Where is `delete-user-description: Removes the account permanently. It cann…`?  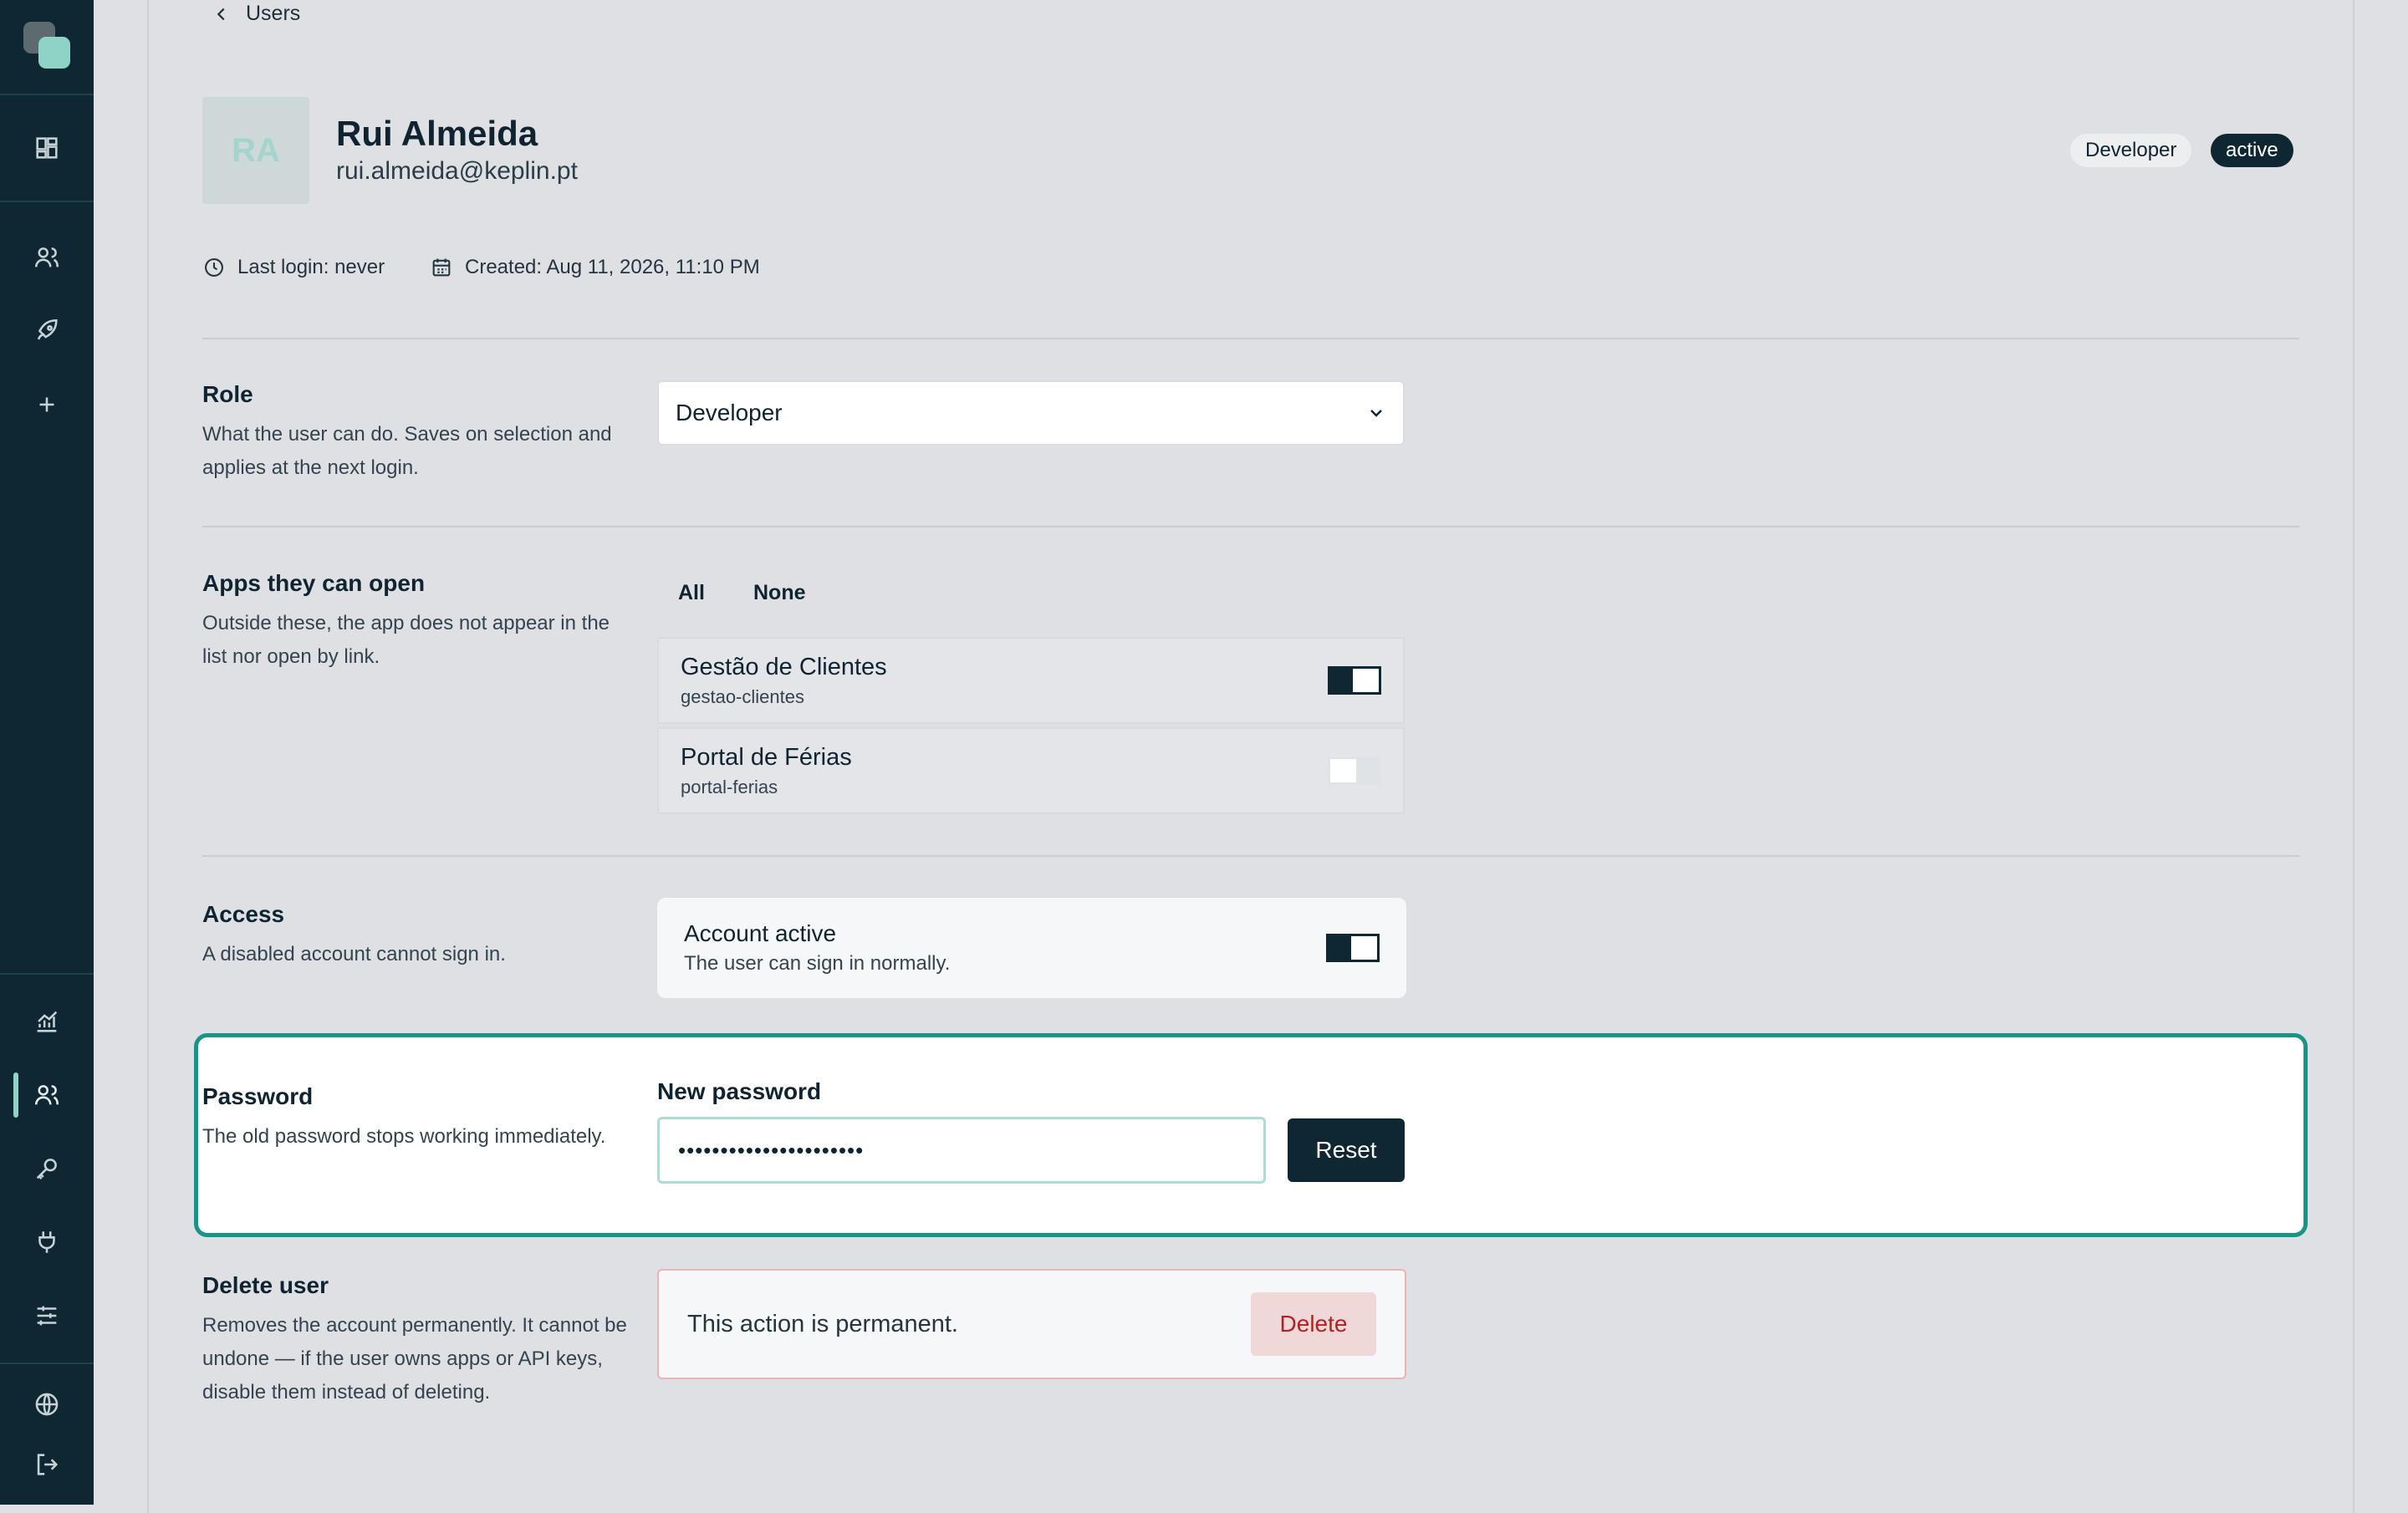 delete-user-description: Removes the account permanently. It cann… is located at coordinates (414, 1358).